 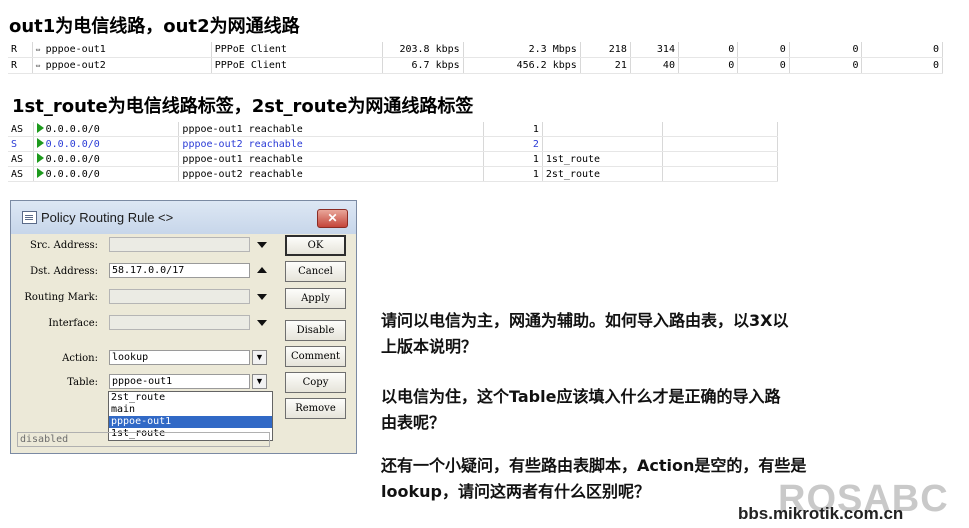 I want to click on route-mark: 1st_route, so click(x=602, y=159).